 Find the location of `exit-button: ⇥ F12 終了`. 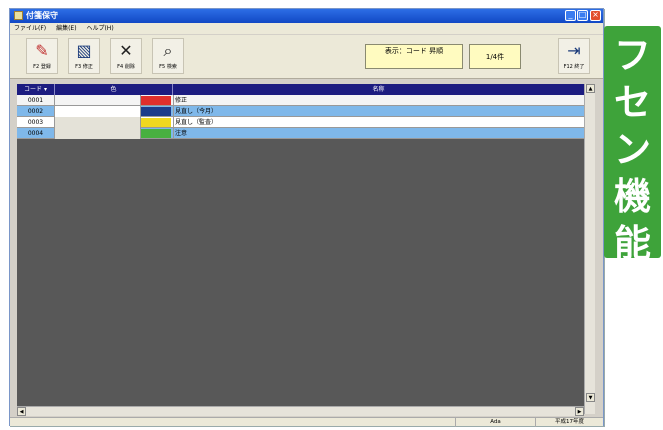

exit-button: ⇥ F12 終了 is located at coordinates (574, 56).